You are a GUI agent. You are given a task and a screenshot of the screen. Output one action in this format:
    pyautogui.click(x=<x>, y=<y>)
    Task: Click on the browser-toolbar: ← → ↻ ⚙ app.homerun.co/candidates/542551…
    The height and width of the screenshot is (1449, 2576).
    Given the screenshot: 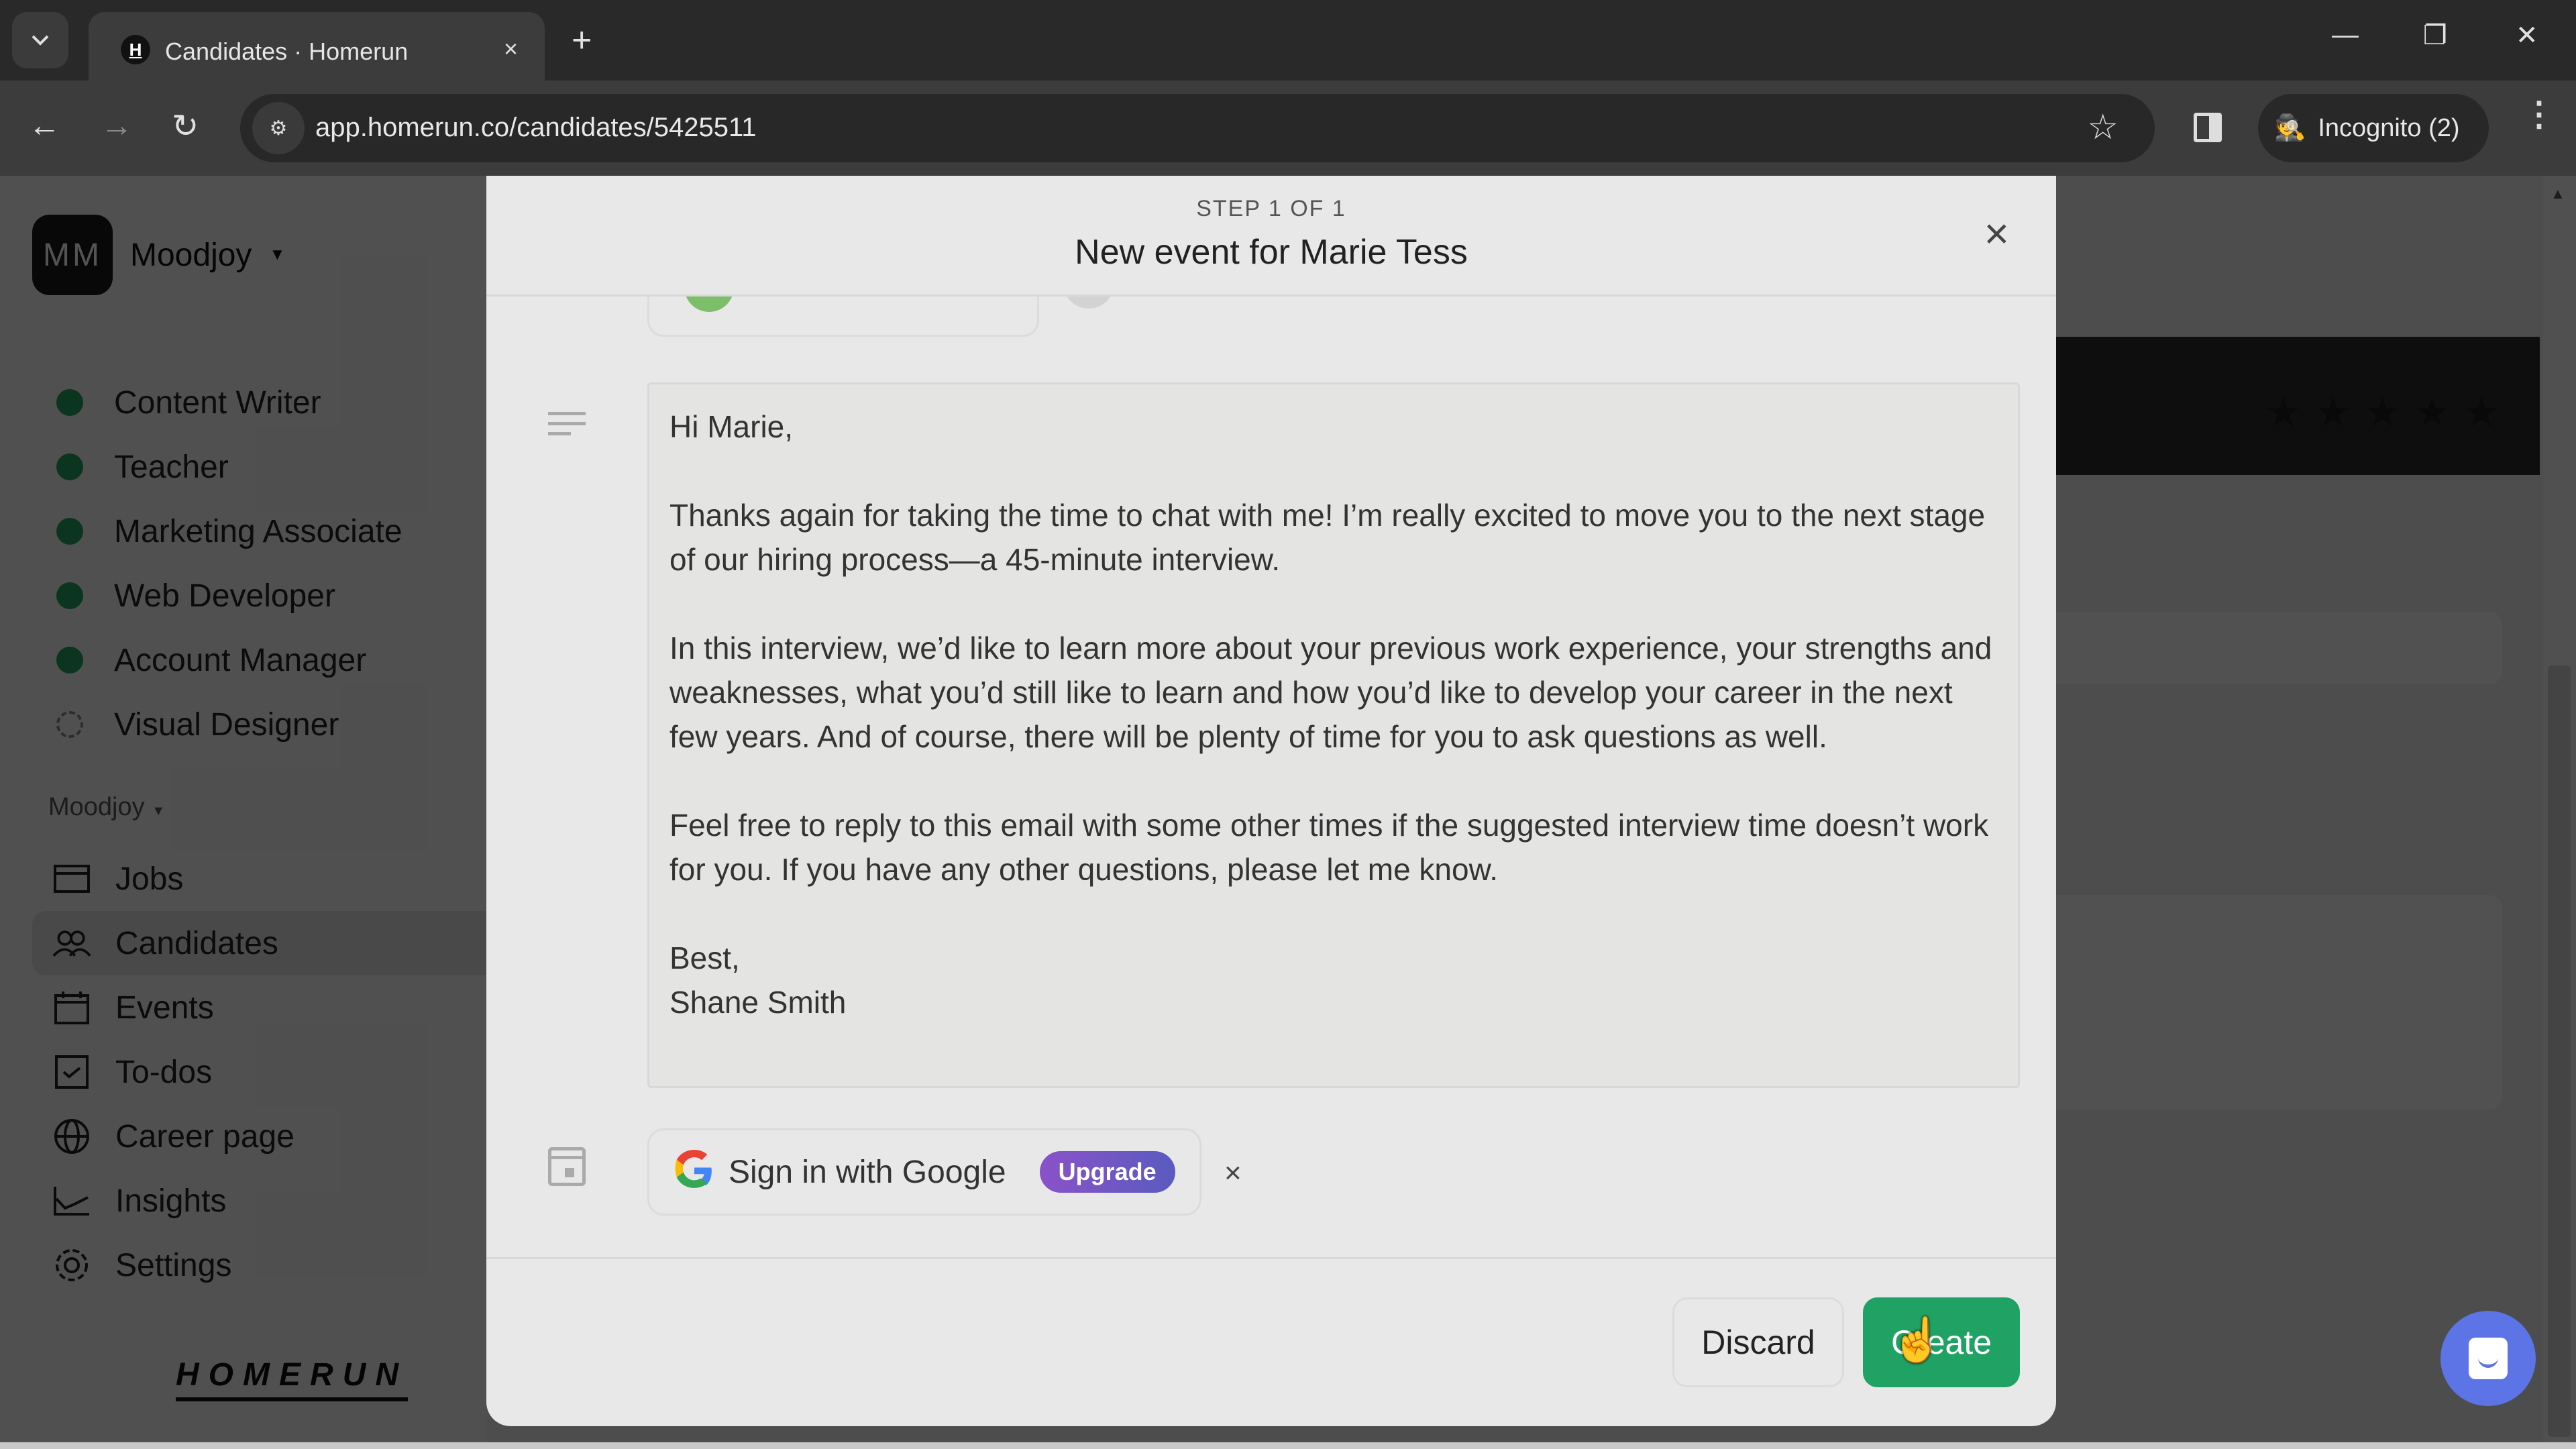 What is the action you would take?
    pyautogui.click(x=1288, y=128)
    